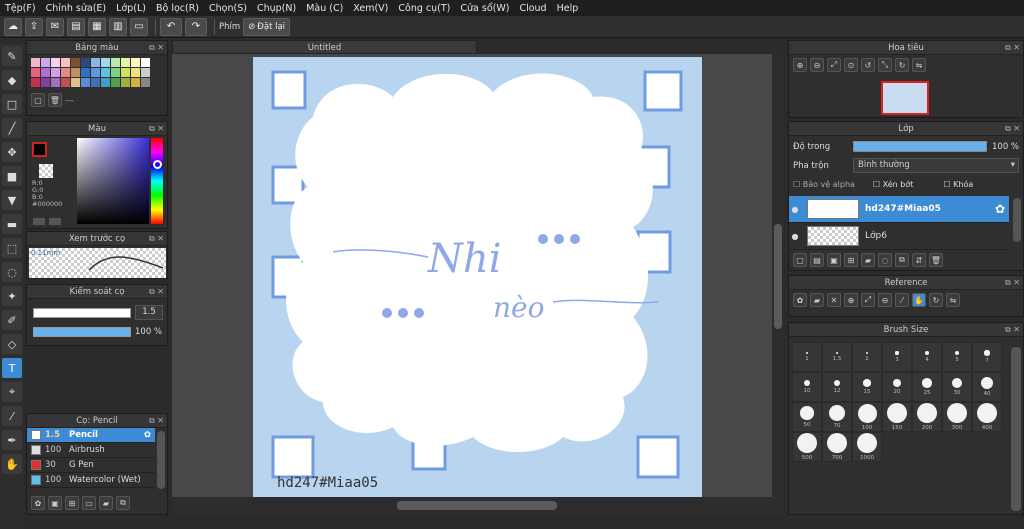  Describe the element at coordinates (899, 209) in the screenshot. I see `layer-row: ● hd247#Miaa05 ✿` at that location.